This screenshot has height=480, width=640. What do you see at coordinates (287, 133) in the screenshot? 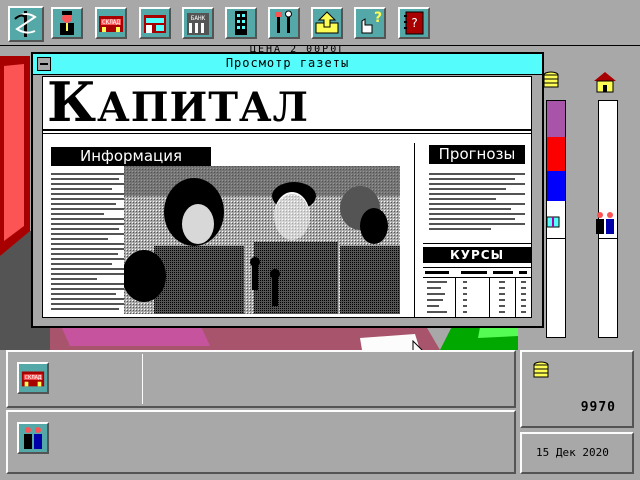
I see `masthead-rule-thin` at bounding box center [287, 133].